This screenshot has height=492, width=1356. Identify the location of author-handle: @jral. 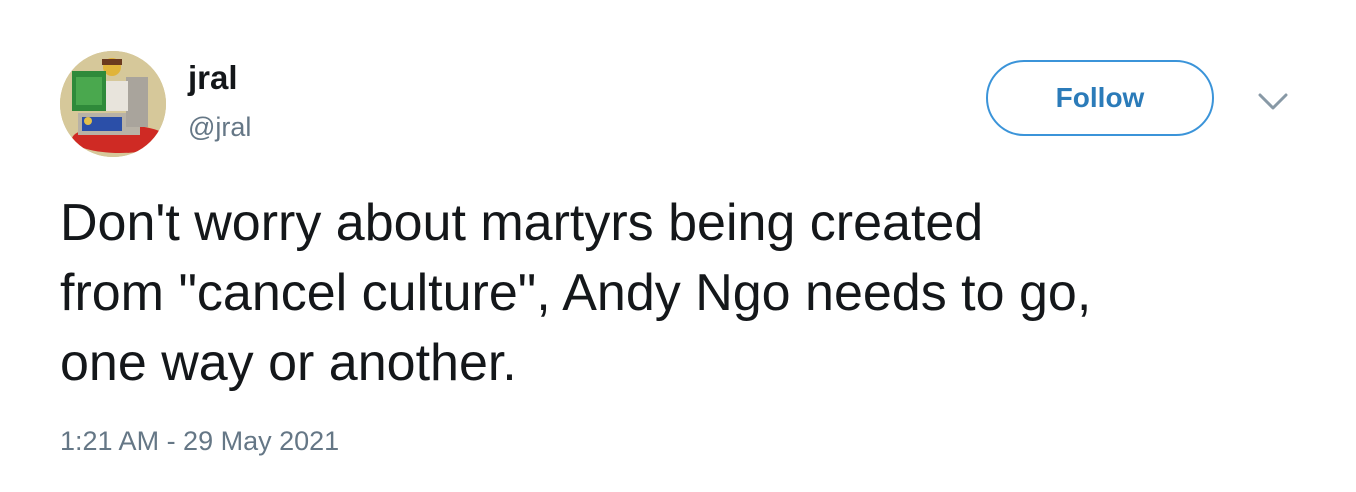
(219, 127).